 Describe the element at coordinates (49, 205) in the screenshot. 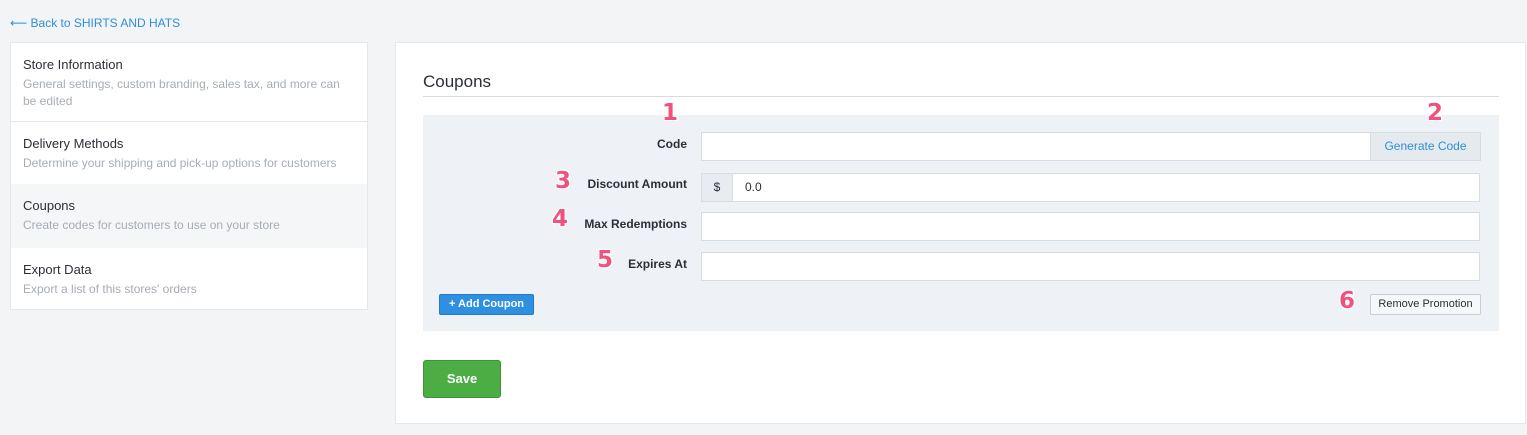

I see `sidebar-item-title: Coupons` at that location.